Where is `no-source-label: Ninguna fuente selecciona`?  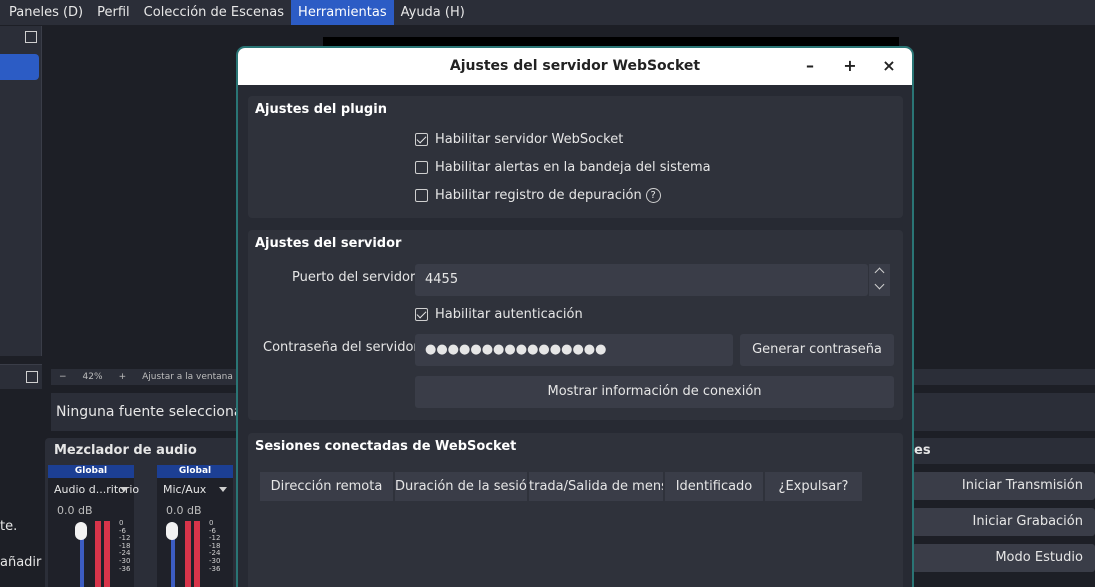 no-source-label: Ninguna fuente selecciona is located at coordinates (149, 412).